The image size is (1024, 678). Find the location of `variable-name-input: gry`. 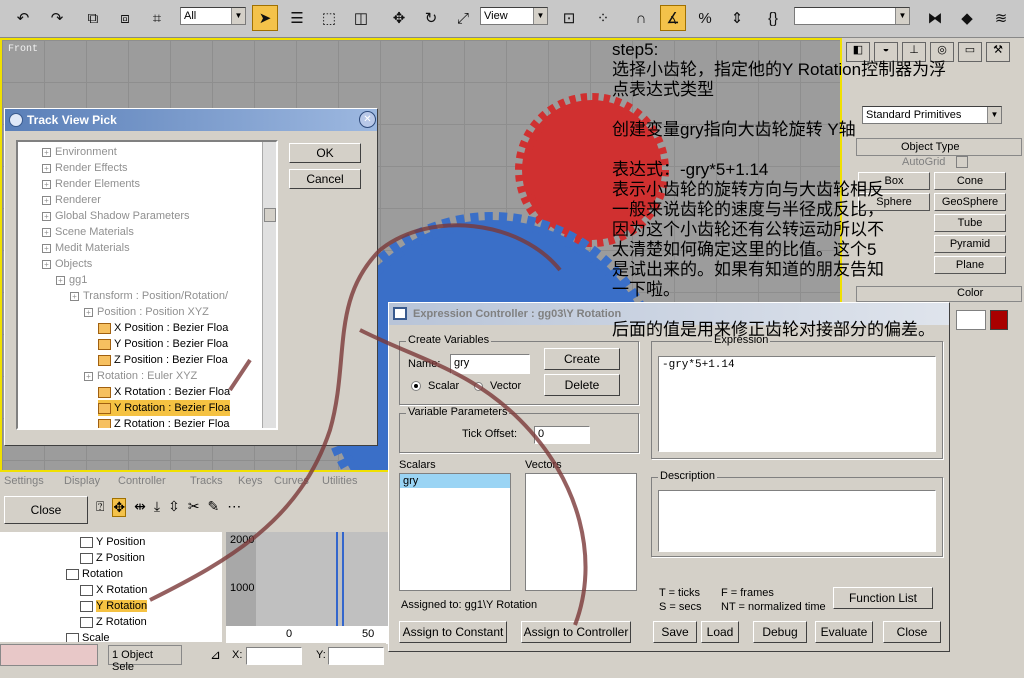

variable-name-input: gry is located at coordinates (490, 364).